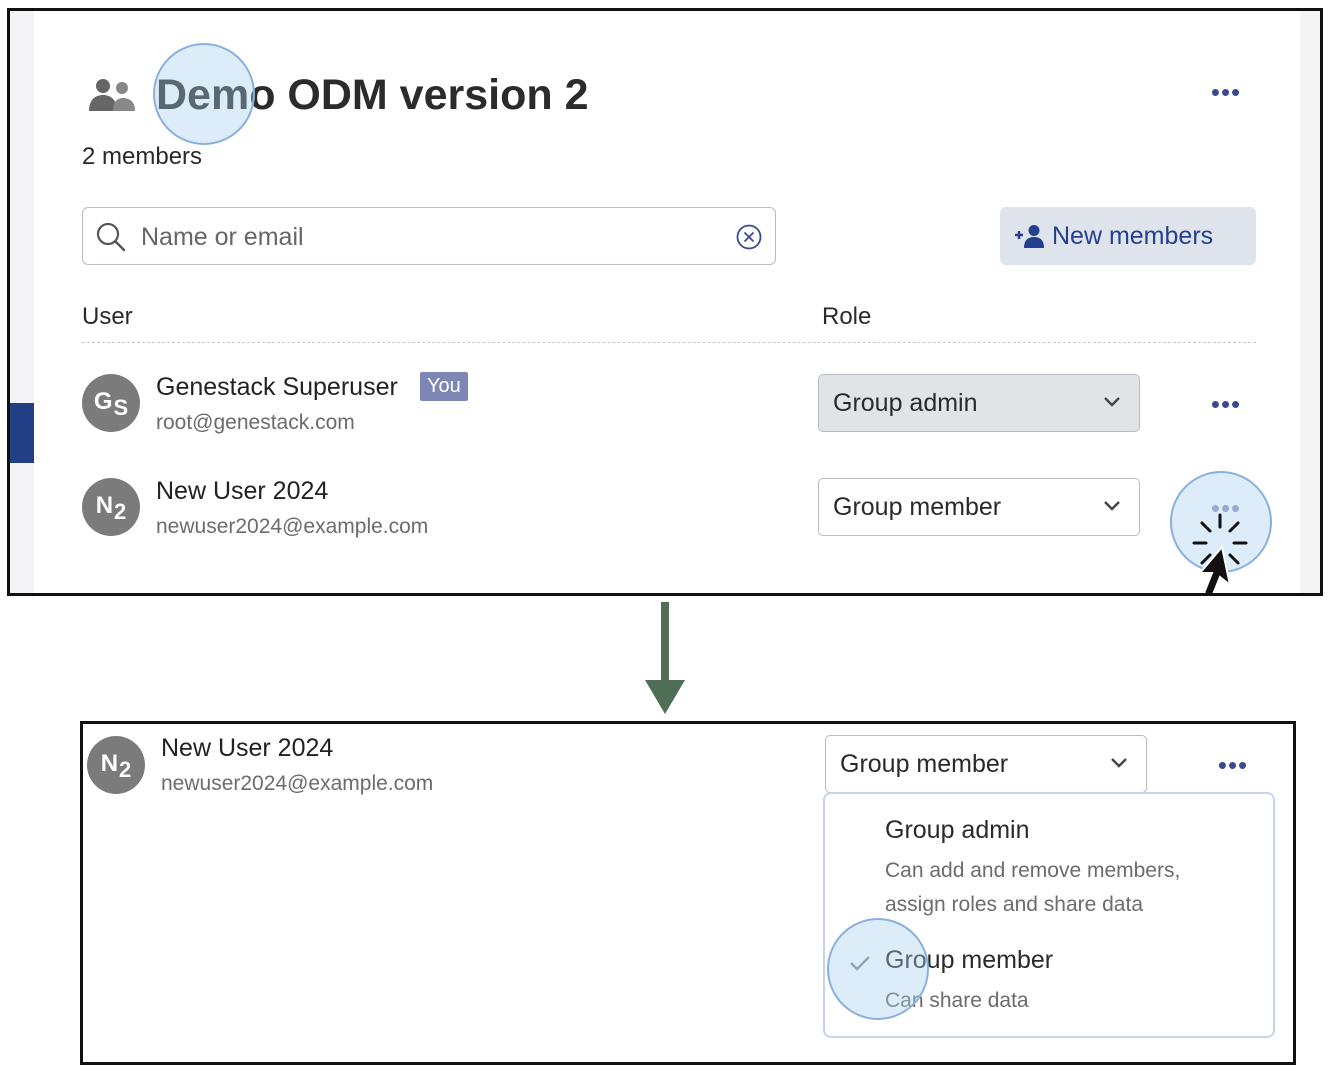  I want to click on role-option-label: Group admin, so click(957, 830).